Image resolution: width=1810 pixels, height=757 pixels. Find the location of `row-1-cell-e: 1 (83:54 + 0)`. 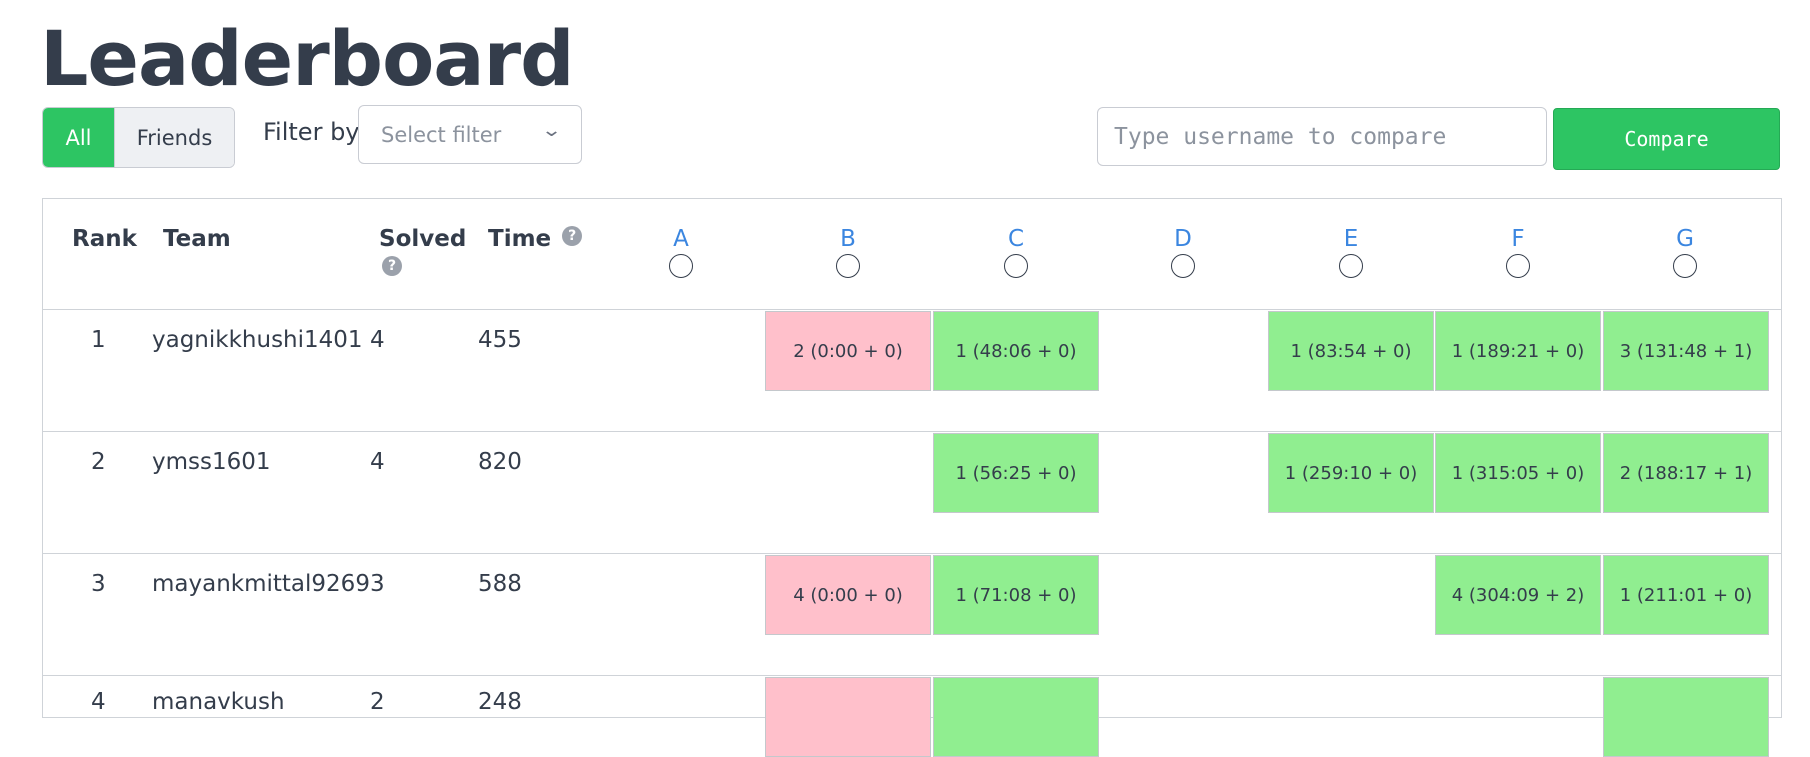

row-1-cell-e: 1 (83:54 + 0) is located at coordinates (1351, 351).